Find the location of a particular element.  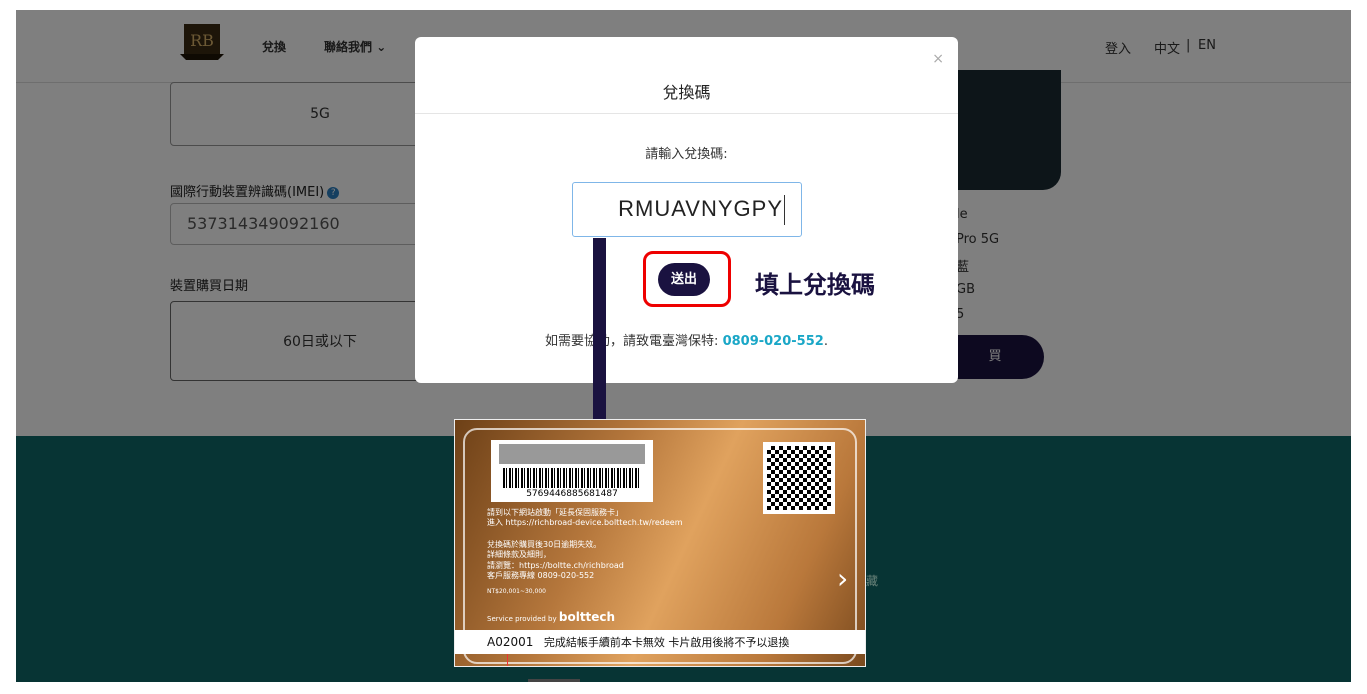

redeem-code-value: RMUAVNYGPY is located at coordinates (700, 208).